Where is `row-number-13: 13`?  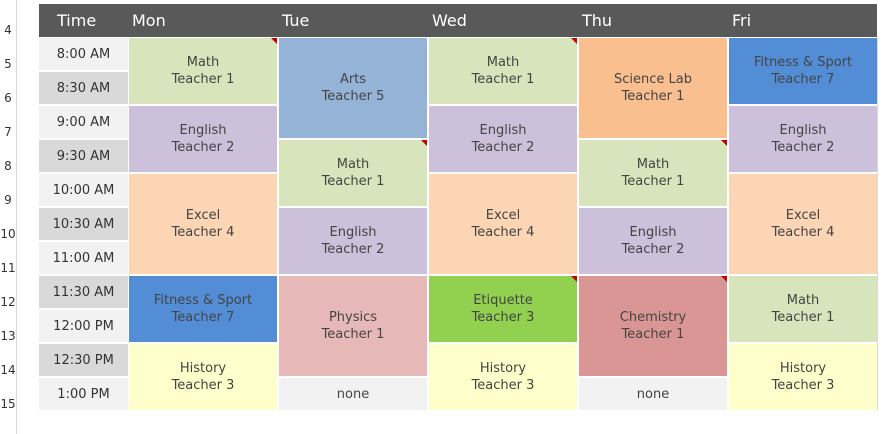 row-number-13: 13 is located at coordinates (8, 327).